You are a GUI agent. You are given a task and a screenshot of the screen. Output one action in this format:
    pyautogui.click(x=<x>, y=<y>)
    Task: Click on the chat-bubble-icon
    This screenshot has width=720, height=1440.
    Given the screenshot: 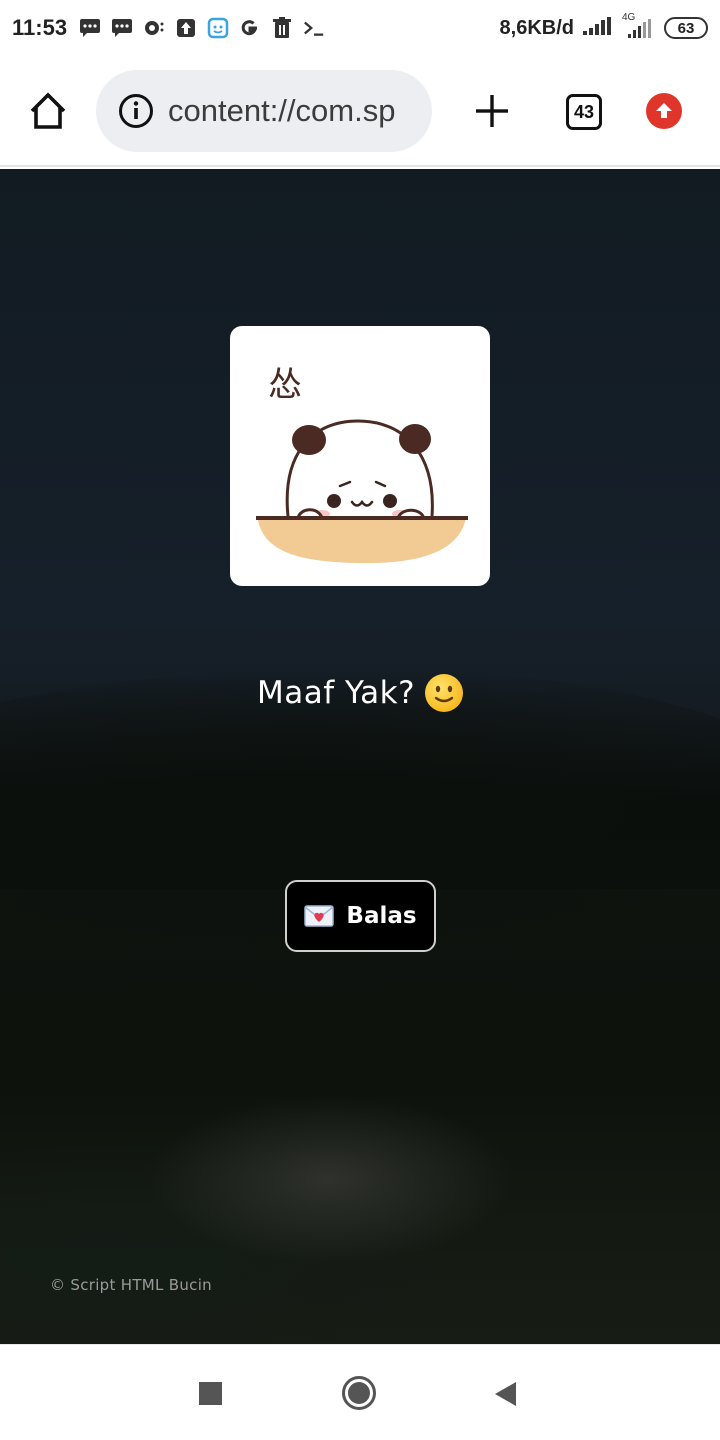 What is the action you would take?
    pyautogui.click(x=154, y=28)
    